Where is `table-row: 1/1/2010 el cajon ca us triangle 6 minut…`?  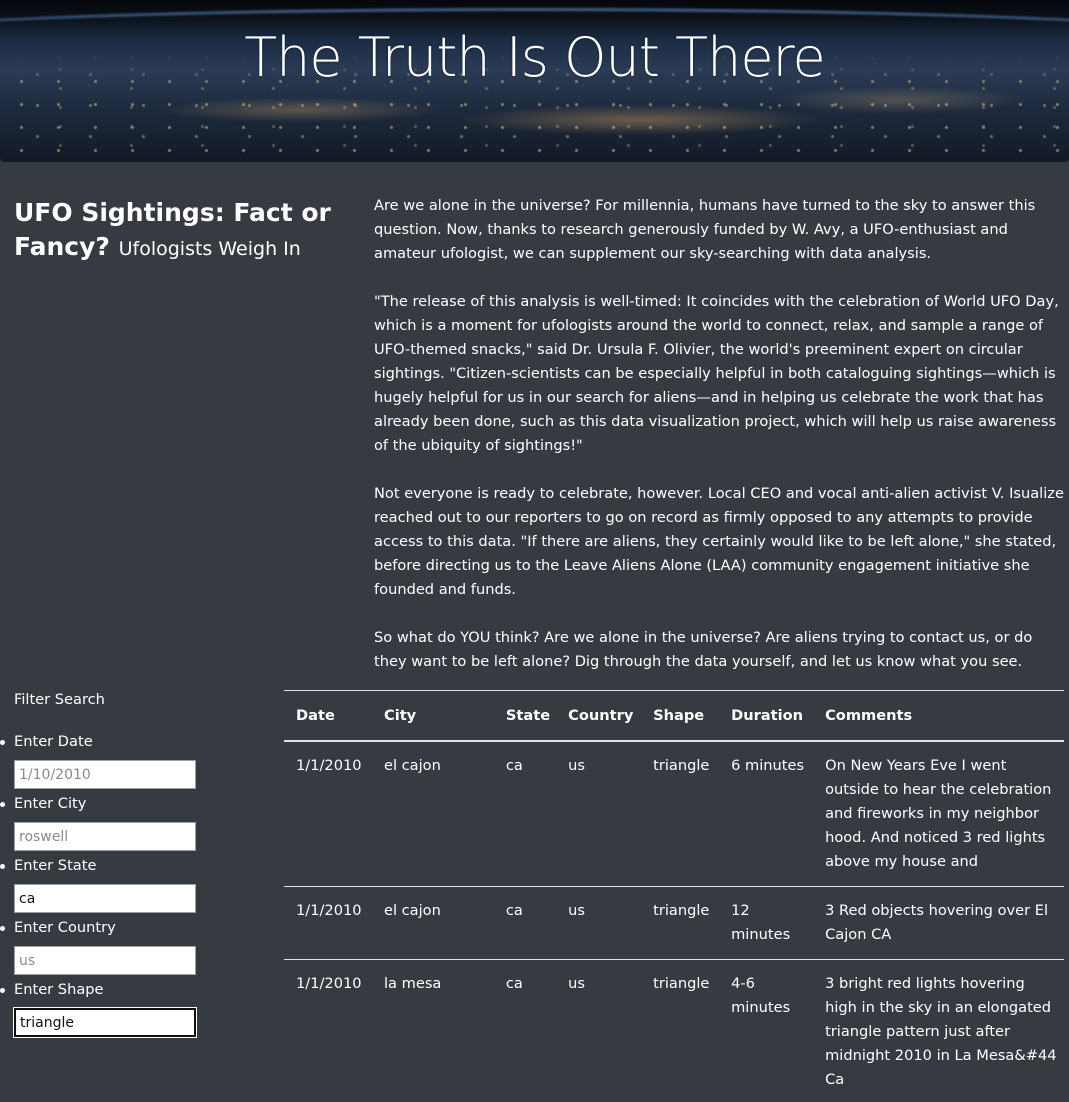
table-row: 1/1/2010 el cajon ca us triangle 6 minut… is located at coordinates (674, 813).